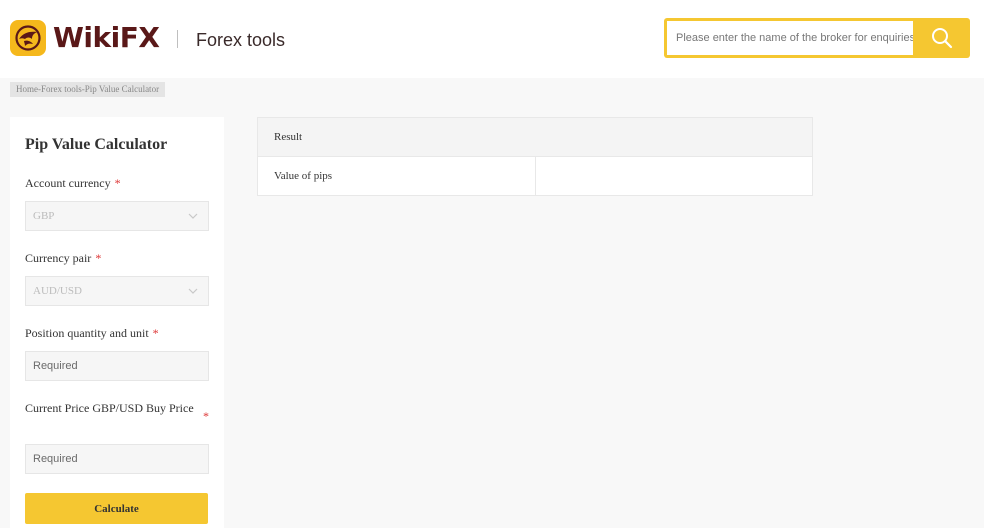  Describe the element at coordinates (673, 176) in the screenshot. I see `pip-value-output` at that location.